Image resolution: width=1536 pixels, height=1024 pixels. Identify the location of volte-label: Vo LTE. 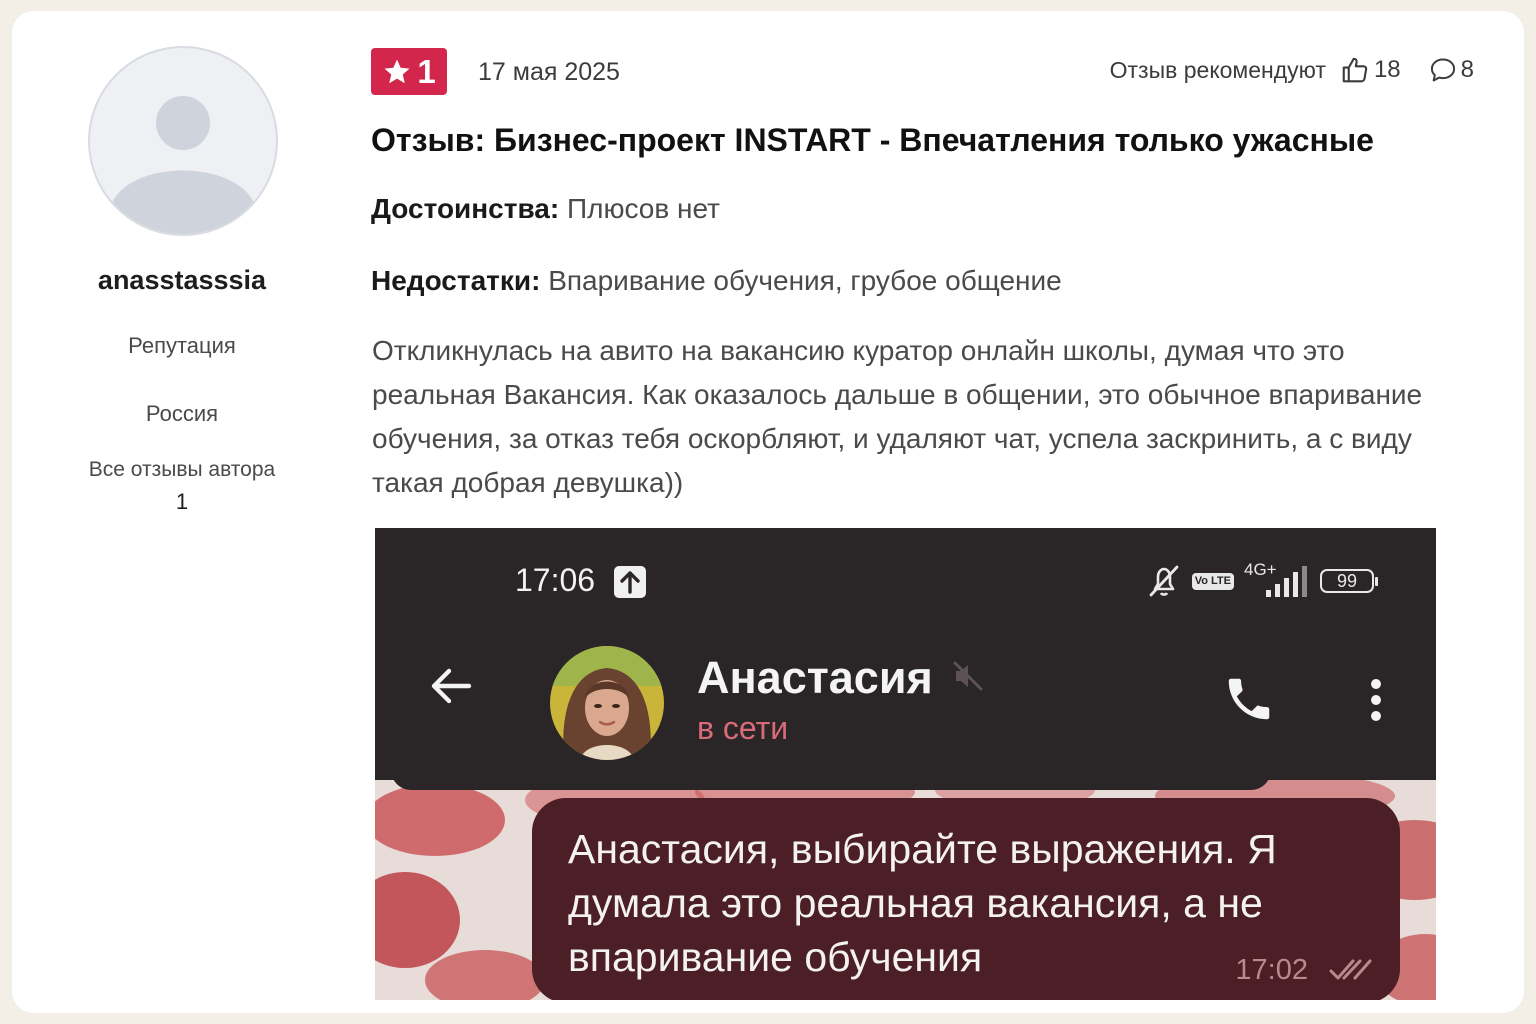
(1212, 580).